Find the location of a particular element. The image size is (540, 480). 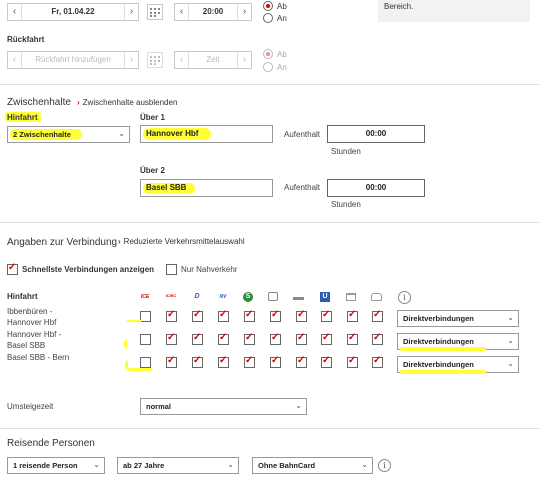

segment-label: Ibbenbüren - Hannover Hbf is located at coordinates (32, 317).